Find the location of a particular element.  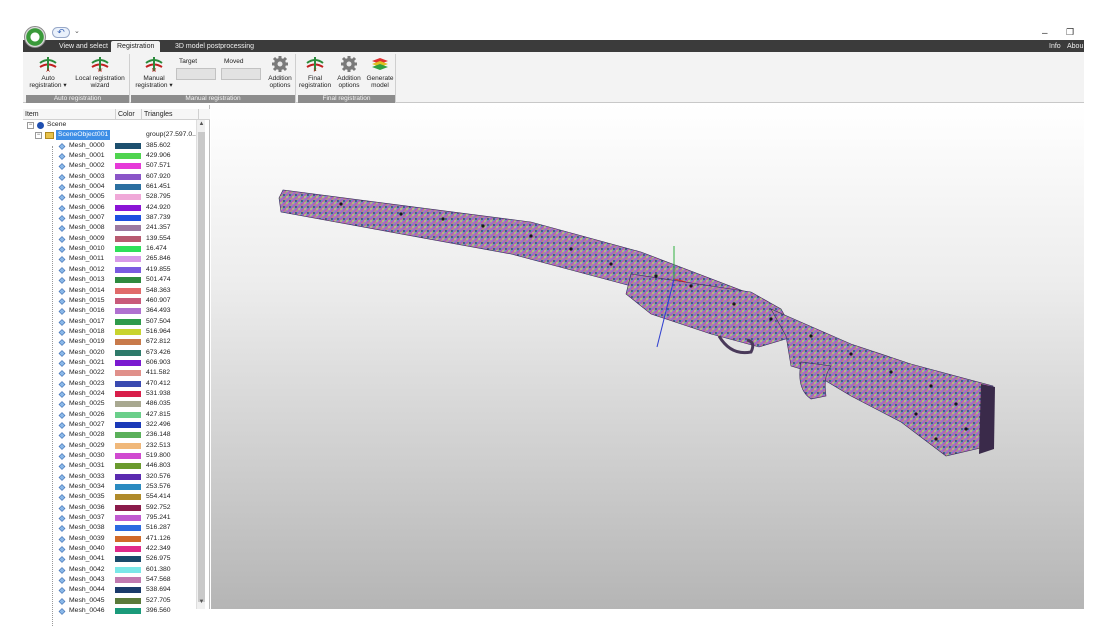

tree-row-mesh: Mesh_0037 795.241 is located at coordinates (110, 518).